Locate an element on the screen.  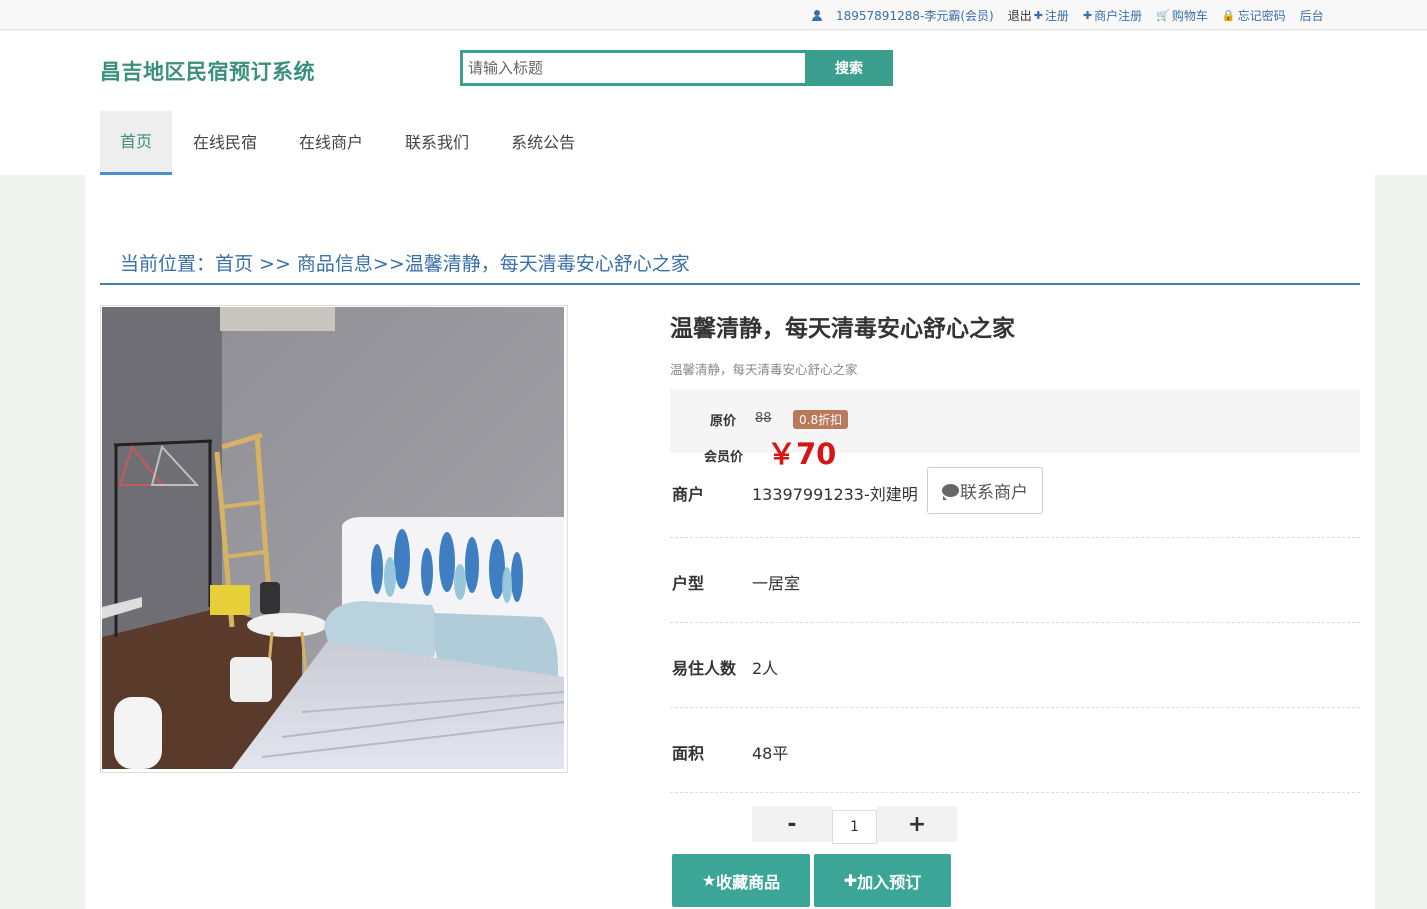
contact-merchant-button: 联系商户 is located at coordinates (985, 490).